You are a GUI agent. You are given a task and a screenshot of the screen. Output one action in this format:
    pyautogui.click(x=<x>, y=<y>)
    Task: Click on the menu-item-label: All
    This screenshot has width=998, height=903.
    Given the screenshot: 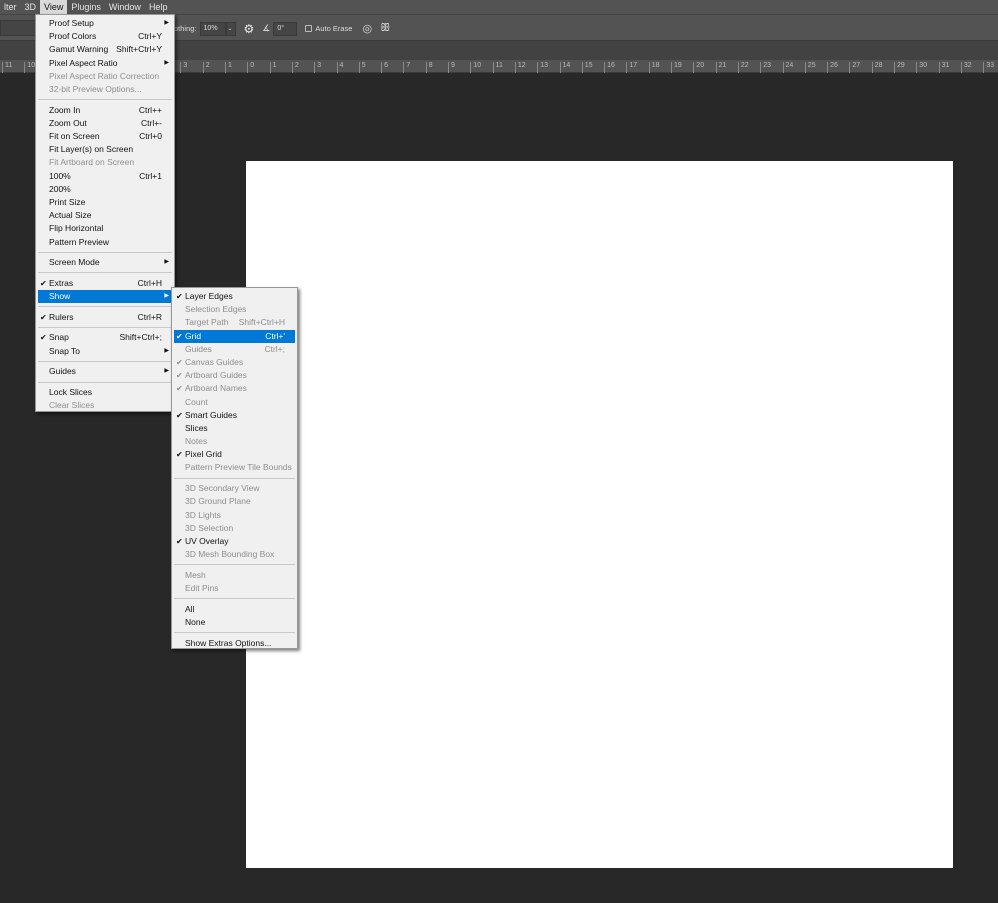 What is the action you would take?
    pyautogui.click(x=190, y=608)
    